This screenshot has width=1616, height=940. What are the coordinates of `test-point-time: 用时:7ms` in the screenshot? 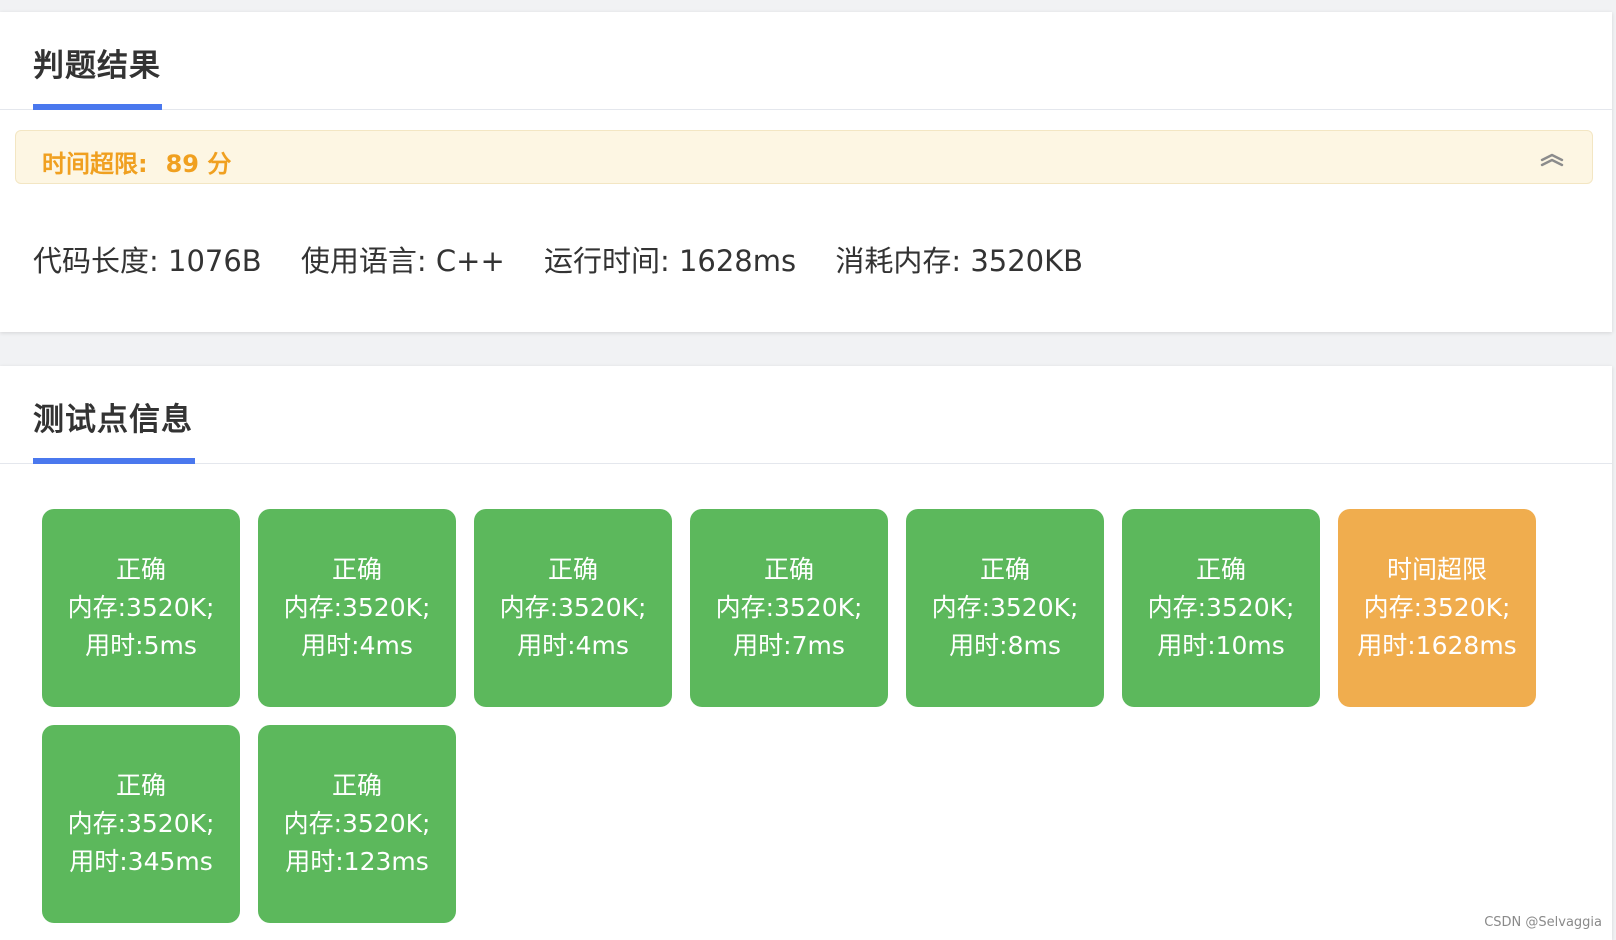 It's located at (789, 645).